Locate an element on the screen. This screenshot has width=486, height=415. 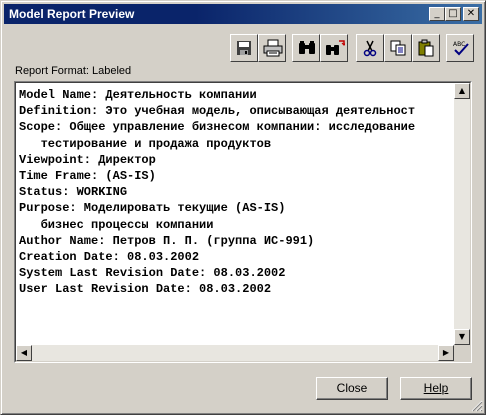
copy-button is located at coordinates (398, 48).